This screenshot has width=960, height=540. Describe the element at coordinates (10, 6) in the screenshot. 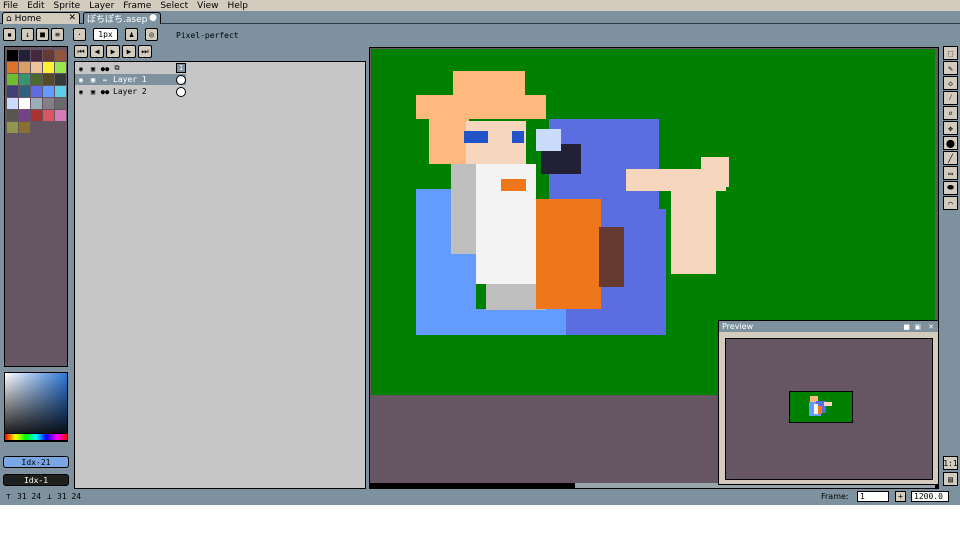

I see `menu-file: File` at that location.